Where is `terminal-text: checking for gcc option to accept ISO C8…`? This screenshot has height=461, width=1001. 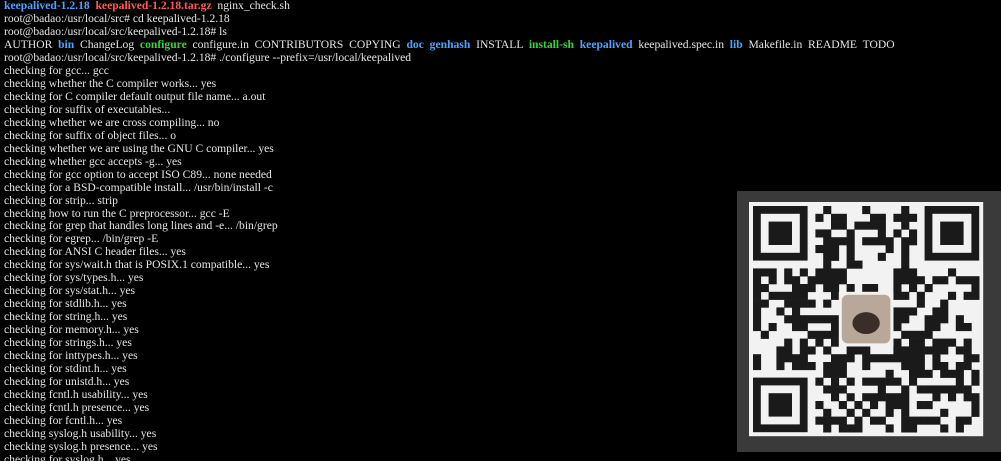 terminal-text: checking for gcc option to accept ISO C8… is located at coordinates (138, 174).